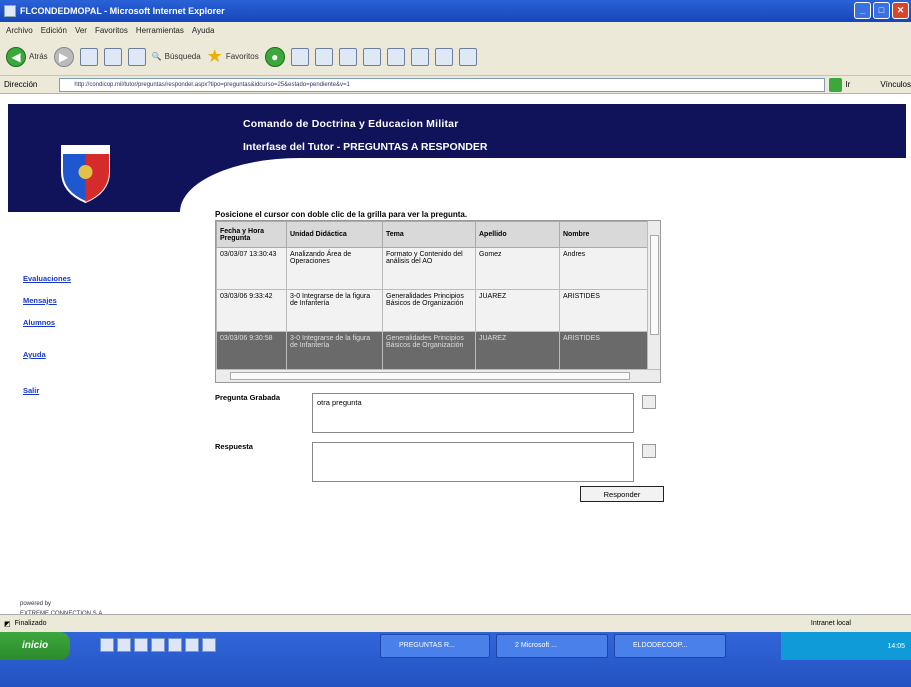 This screenshot has height=687, width=911. I want to click on go-label: Ir, so click(847, 84).